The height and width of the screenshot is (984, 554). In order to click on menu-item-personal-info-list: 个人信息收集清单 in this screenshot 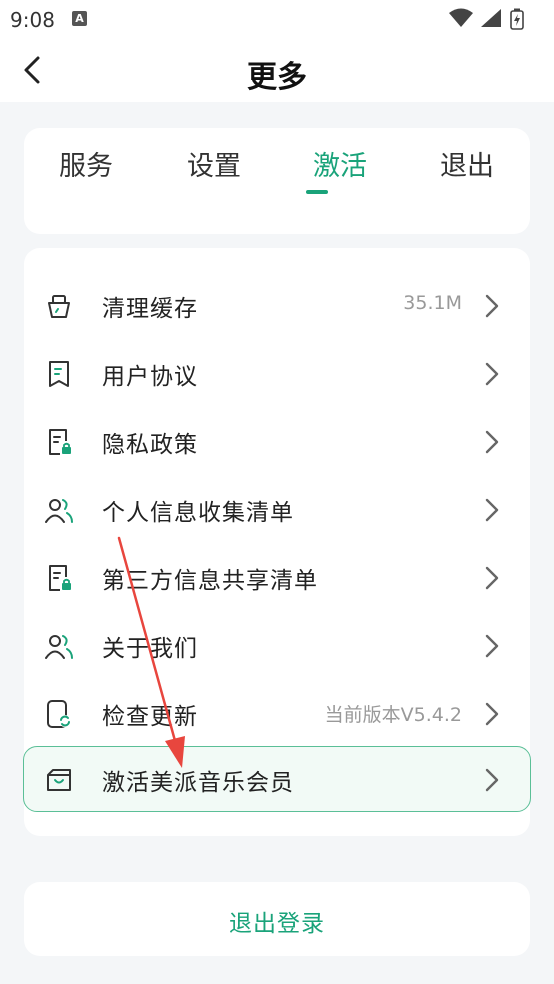, I will do `click(277, 509)`.